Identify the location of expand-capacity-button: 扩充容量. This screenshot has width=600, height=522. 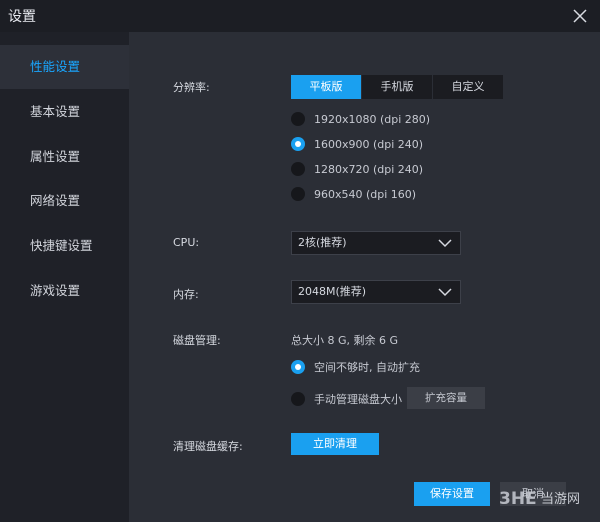
(446, 398).